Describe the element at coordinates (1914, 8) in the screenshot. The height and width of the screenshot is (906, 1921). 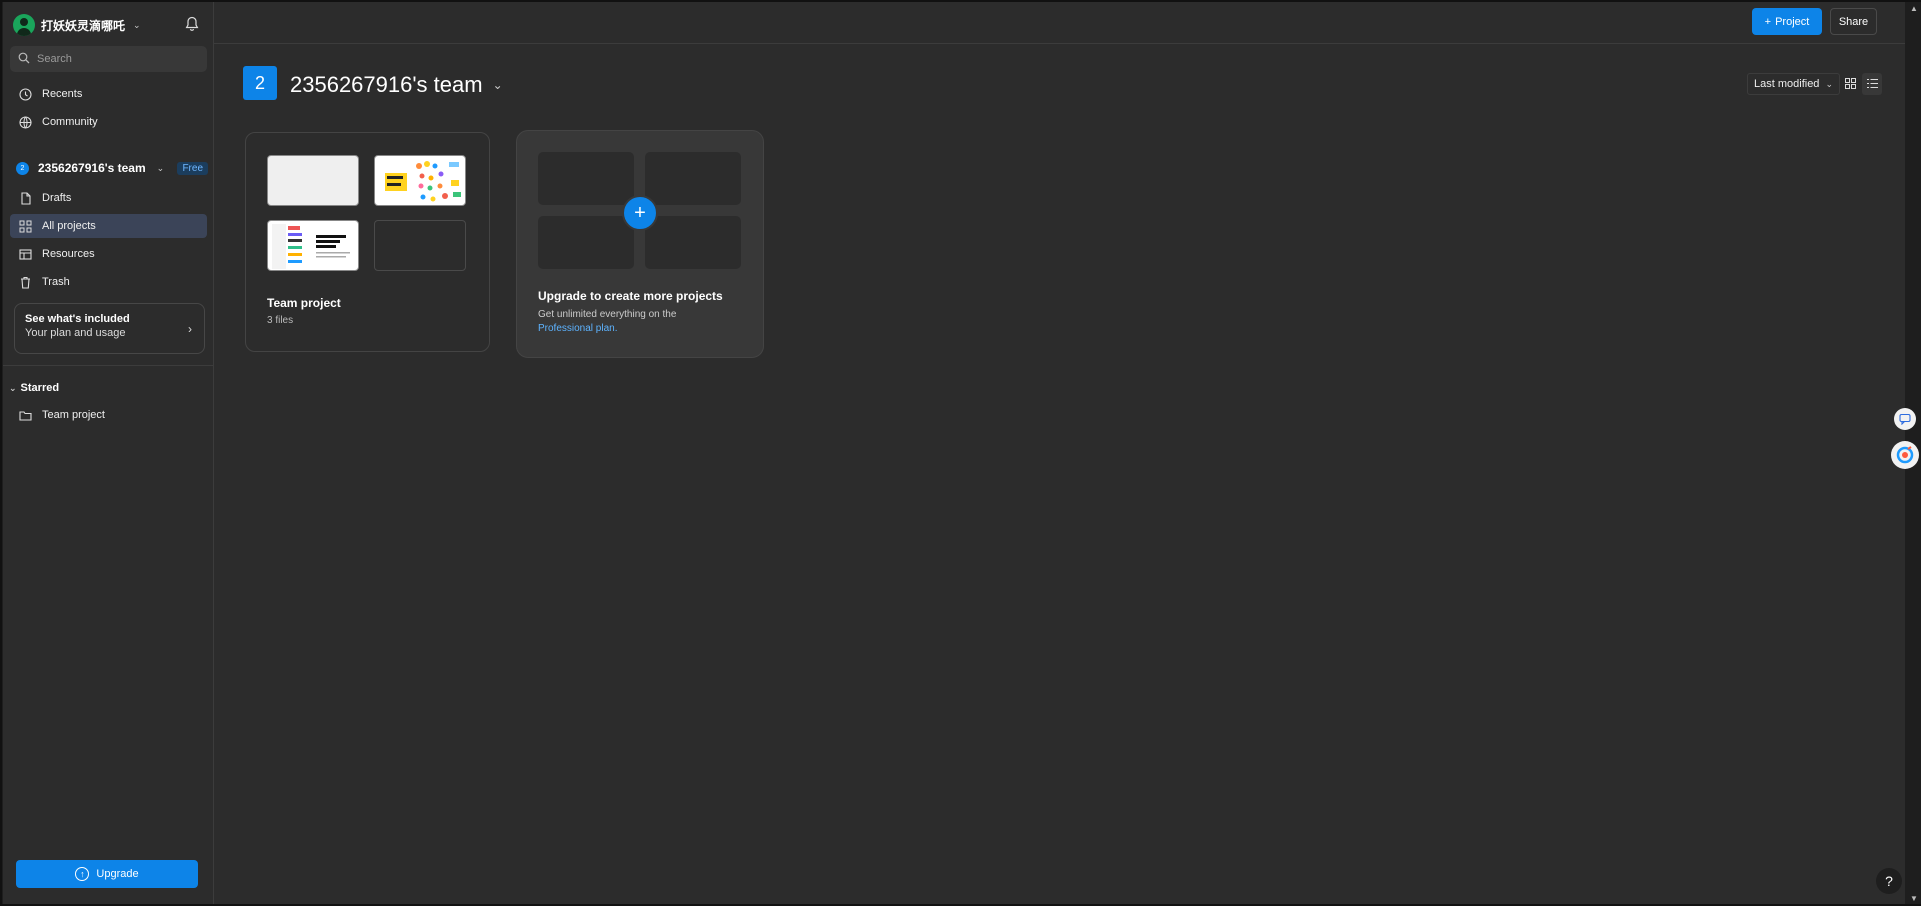
I see `scroll-up-arrow-icon: ▲` at that location.